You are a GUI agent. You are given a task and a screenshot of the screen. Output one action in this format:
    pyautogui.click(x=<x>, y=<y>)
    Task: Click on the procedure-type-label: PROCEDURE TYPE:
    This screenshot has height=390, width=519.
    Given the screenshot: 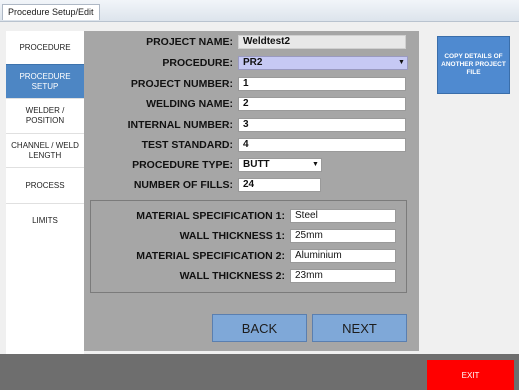 What is the action you would take?
    pyautogui.click(x=182, y=165)
    